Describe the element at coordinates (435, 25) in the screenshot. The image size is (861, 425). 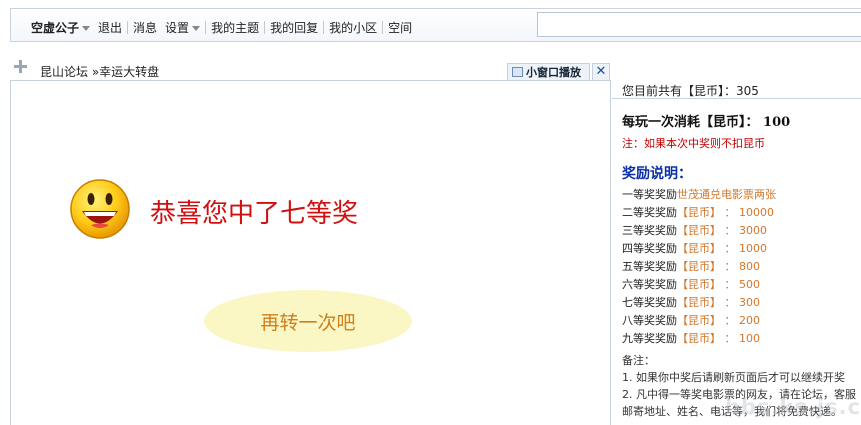
I see `top-toolbar: 空虚公子 退出 消息 设置 我的主题 我的回复 我的小区 空间` at that location.